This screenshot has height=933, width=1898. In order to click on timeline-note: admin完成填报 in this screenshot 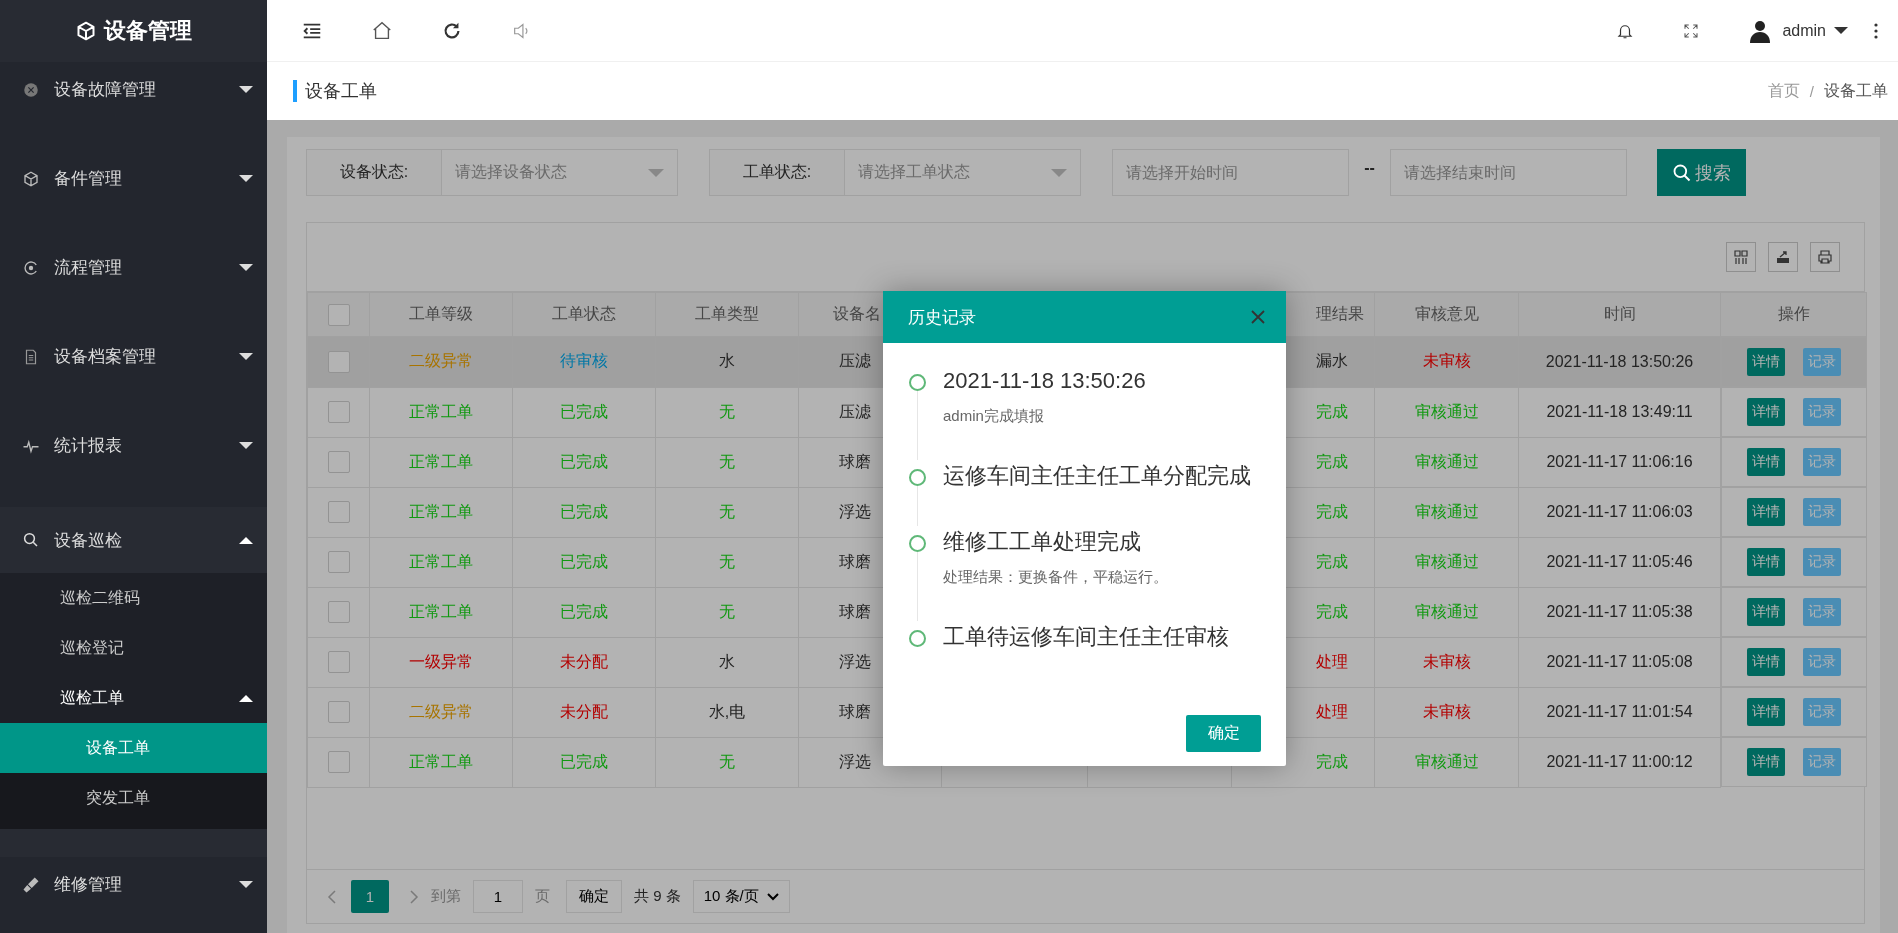, I will do `click(994, 416)`.